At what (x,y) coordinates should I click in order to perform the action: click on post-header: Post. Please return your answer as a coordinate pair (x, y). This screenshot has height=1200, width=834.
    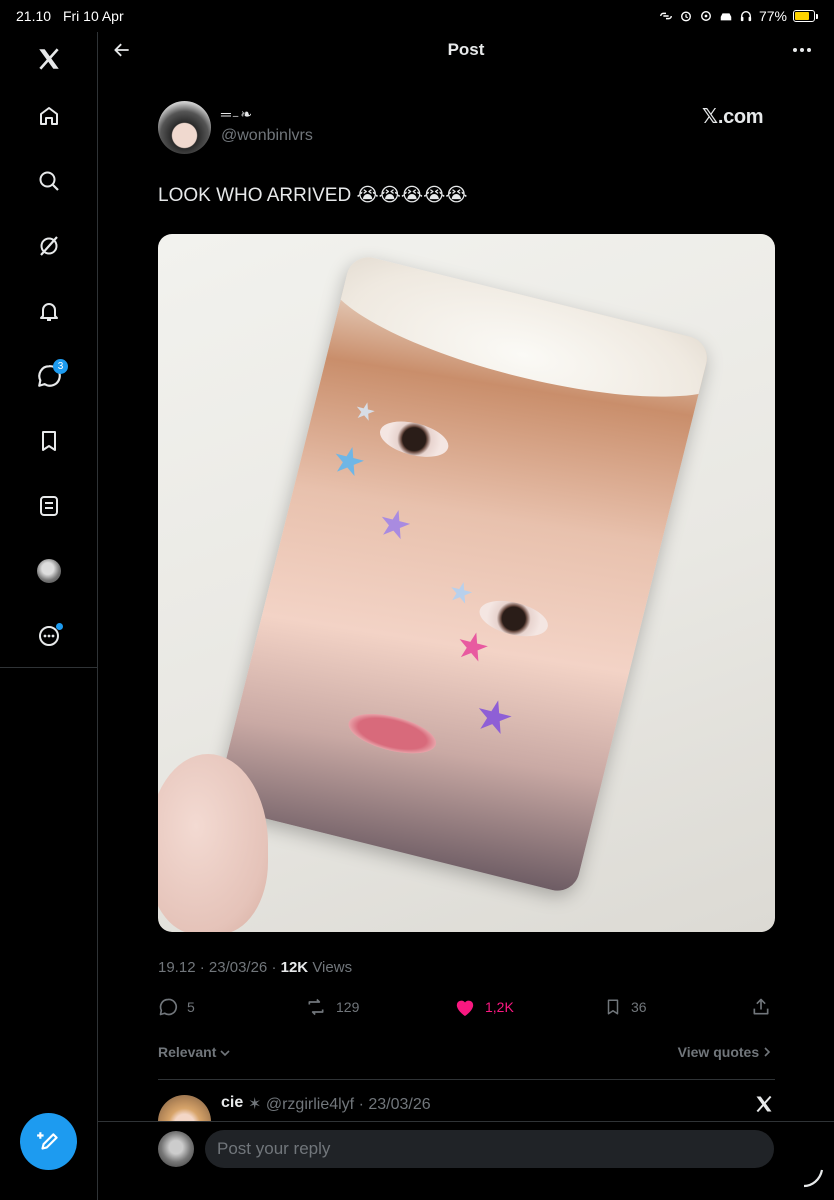
    Looking at the image, I should click on (466, 50).